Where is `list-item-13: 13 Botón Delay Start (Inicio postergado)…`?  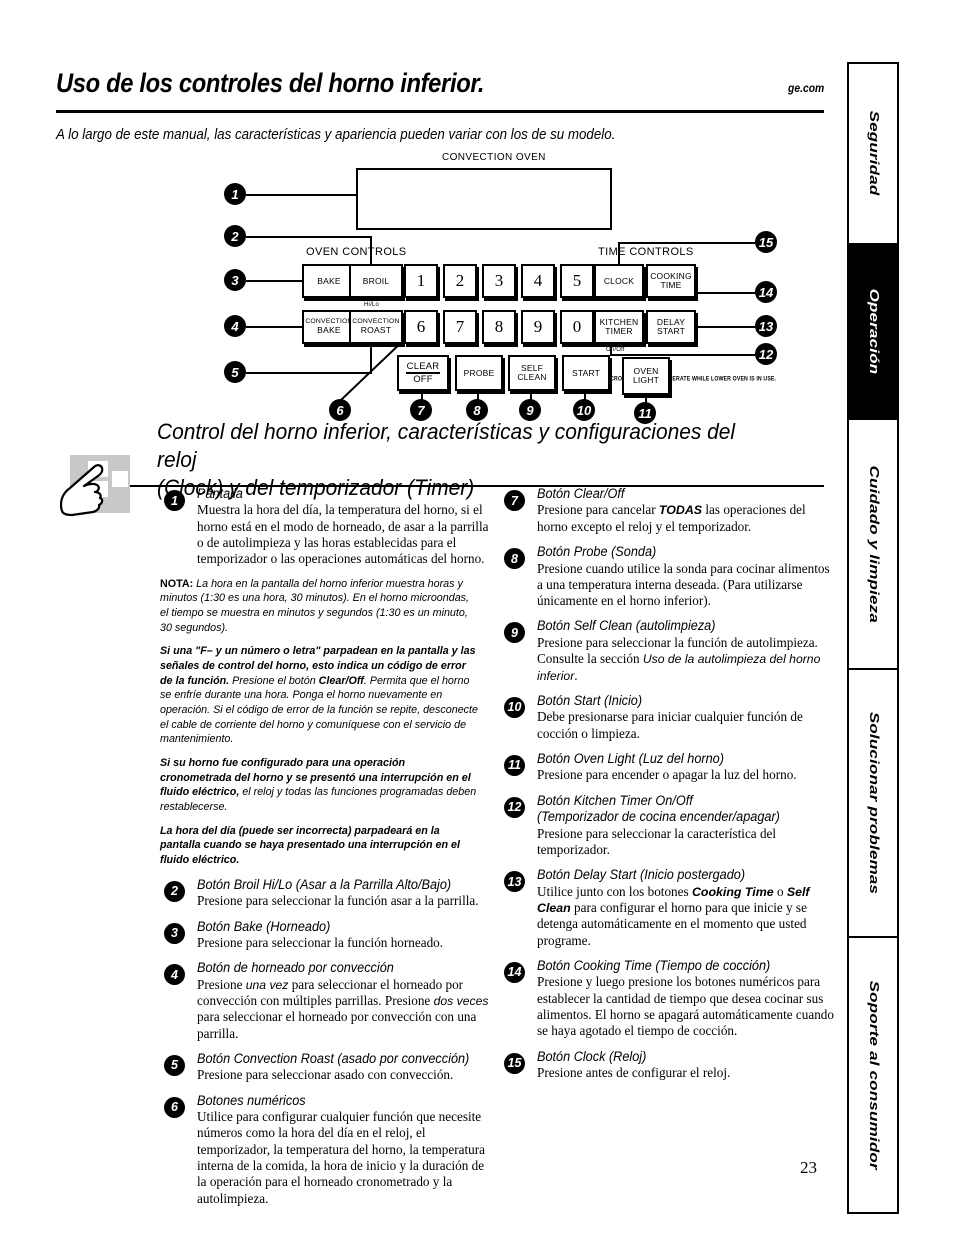
list-item-13: 13 Botón Delay Start (Inicio postergado)… is located at coordinates (668, 908).